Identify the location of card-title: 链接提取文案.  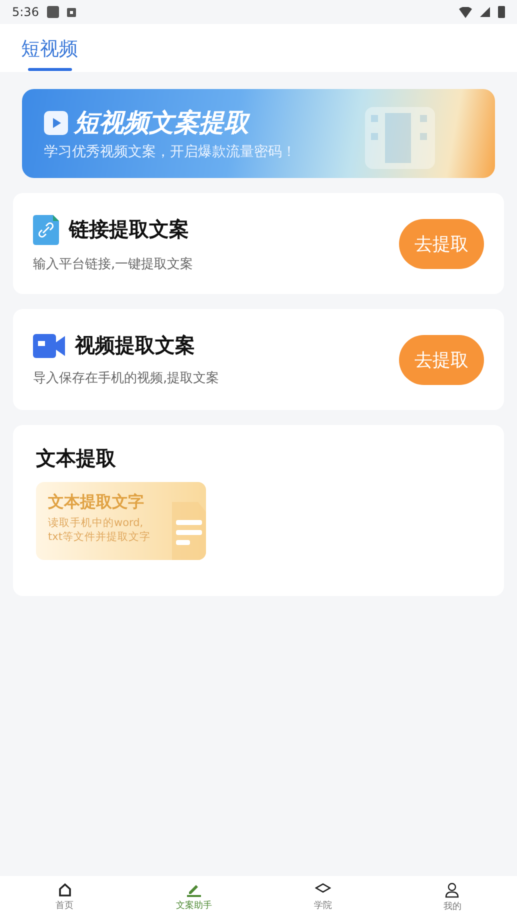
(129, 229).